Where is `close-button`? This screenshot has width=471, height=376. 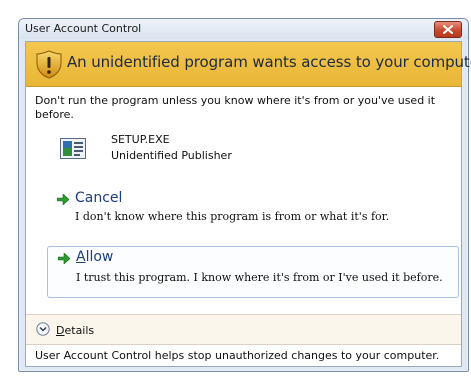 close-button is located at coordinates (448, 29).